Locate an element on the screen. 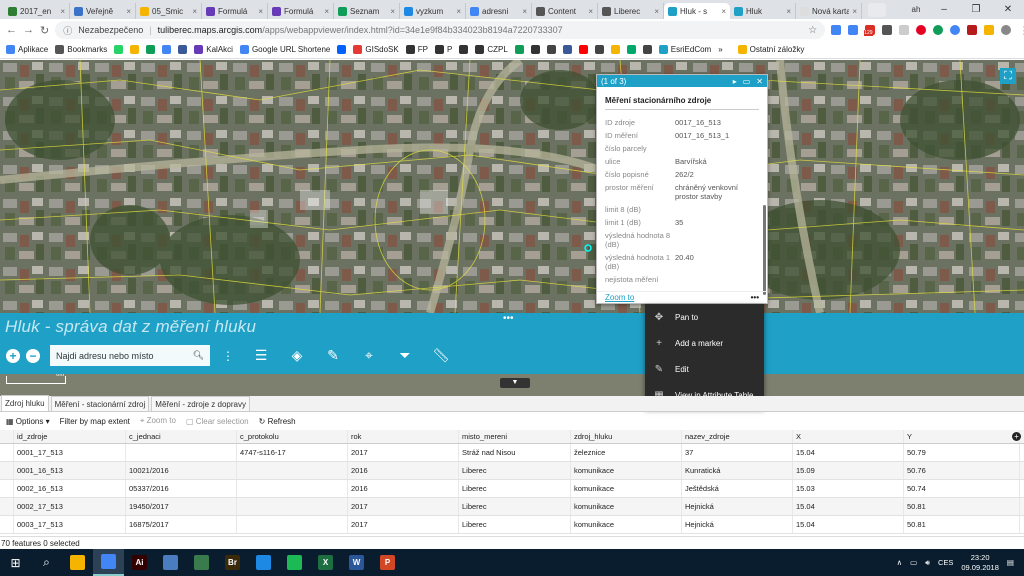 This screenshot has height=576, width=1024. browser-tab: 2017_en × is located at coordinates (37, 11).